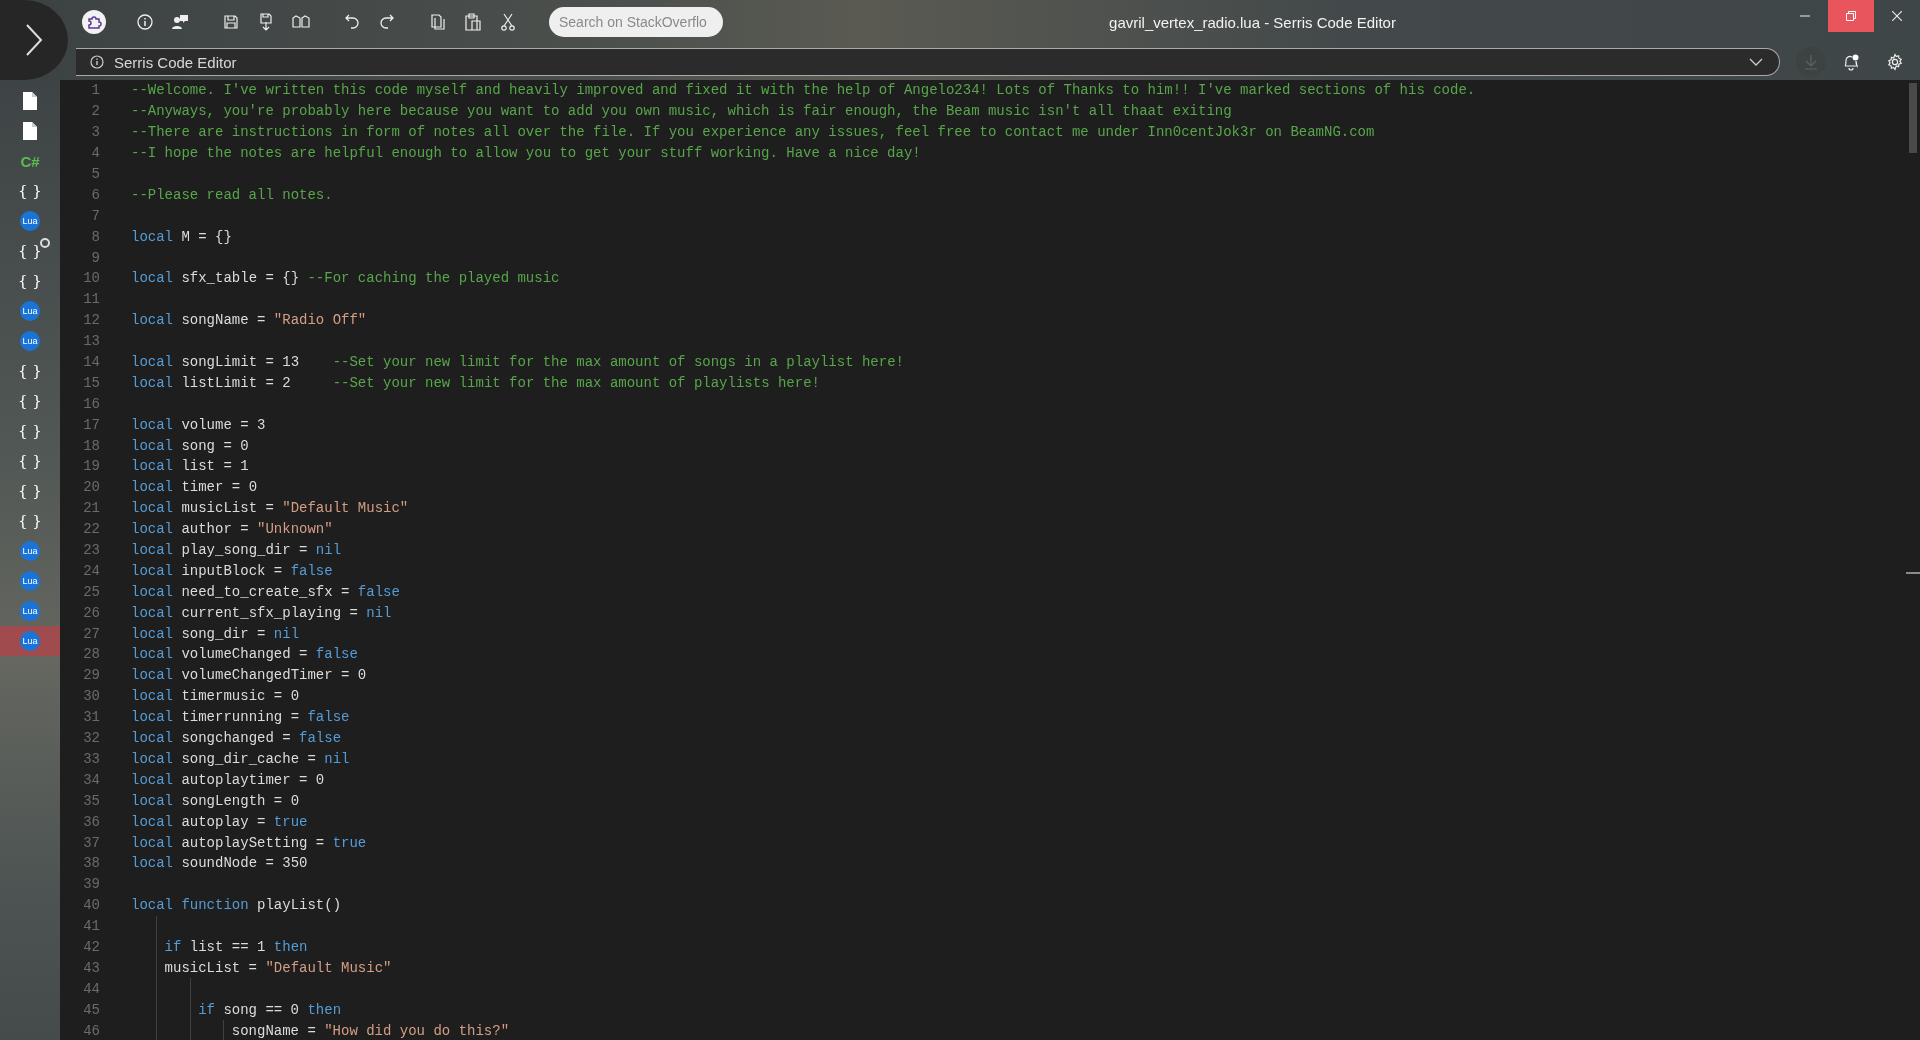 This screenshot has width=1920, height=1040. Describe the element at coordinates (1913, 118) in the screenshot. I see `scrollbar-thumb` at that location.